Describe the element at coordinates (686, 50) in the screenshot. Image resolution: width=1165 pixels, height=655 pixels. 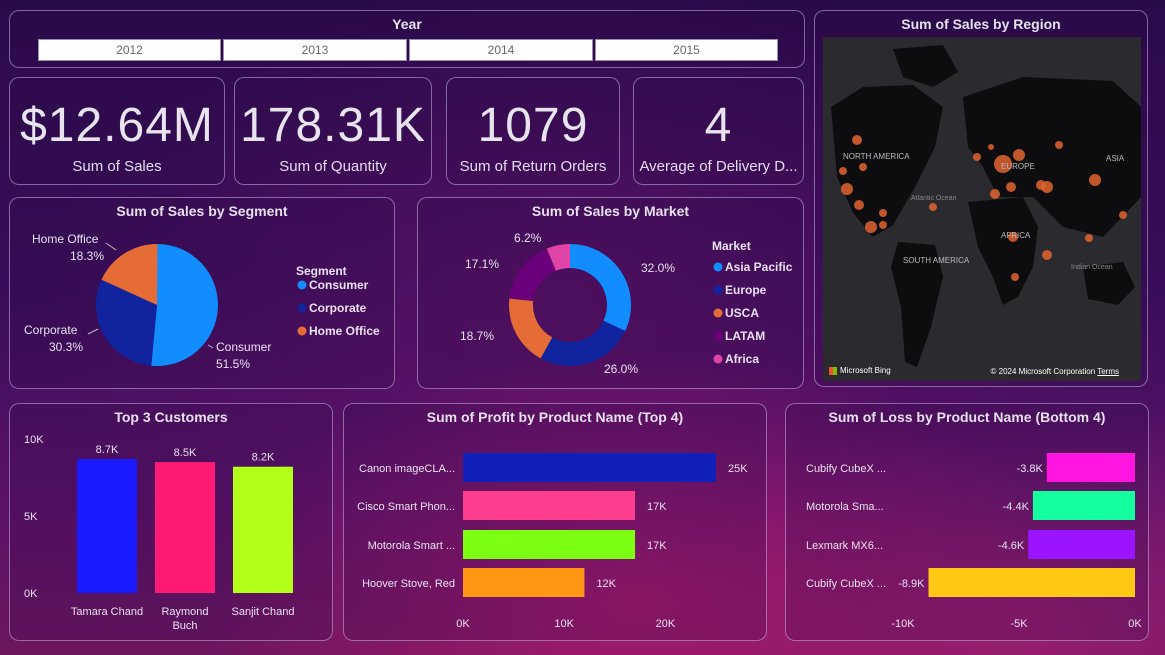
I see `year-option-2015: 2015` at that location.